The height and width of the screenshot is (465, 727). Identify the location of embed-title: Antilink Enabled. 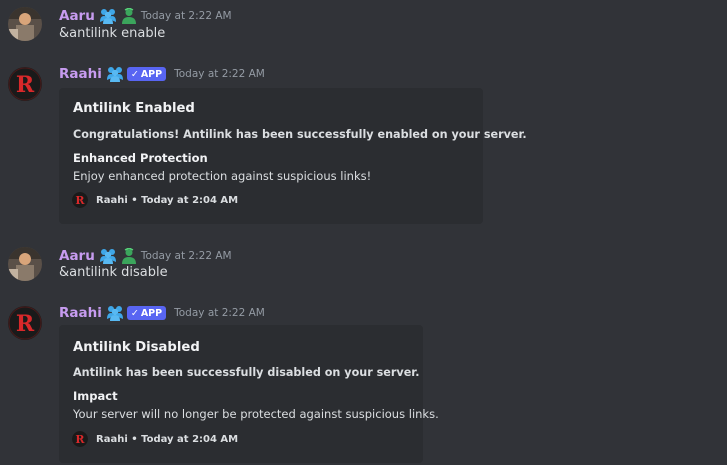
(134, 108).